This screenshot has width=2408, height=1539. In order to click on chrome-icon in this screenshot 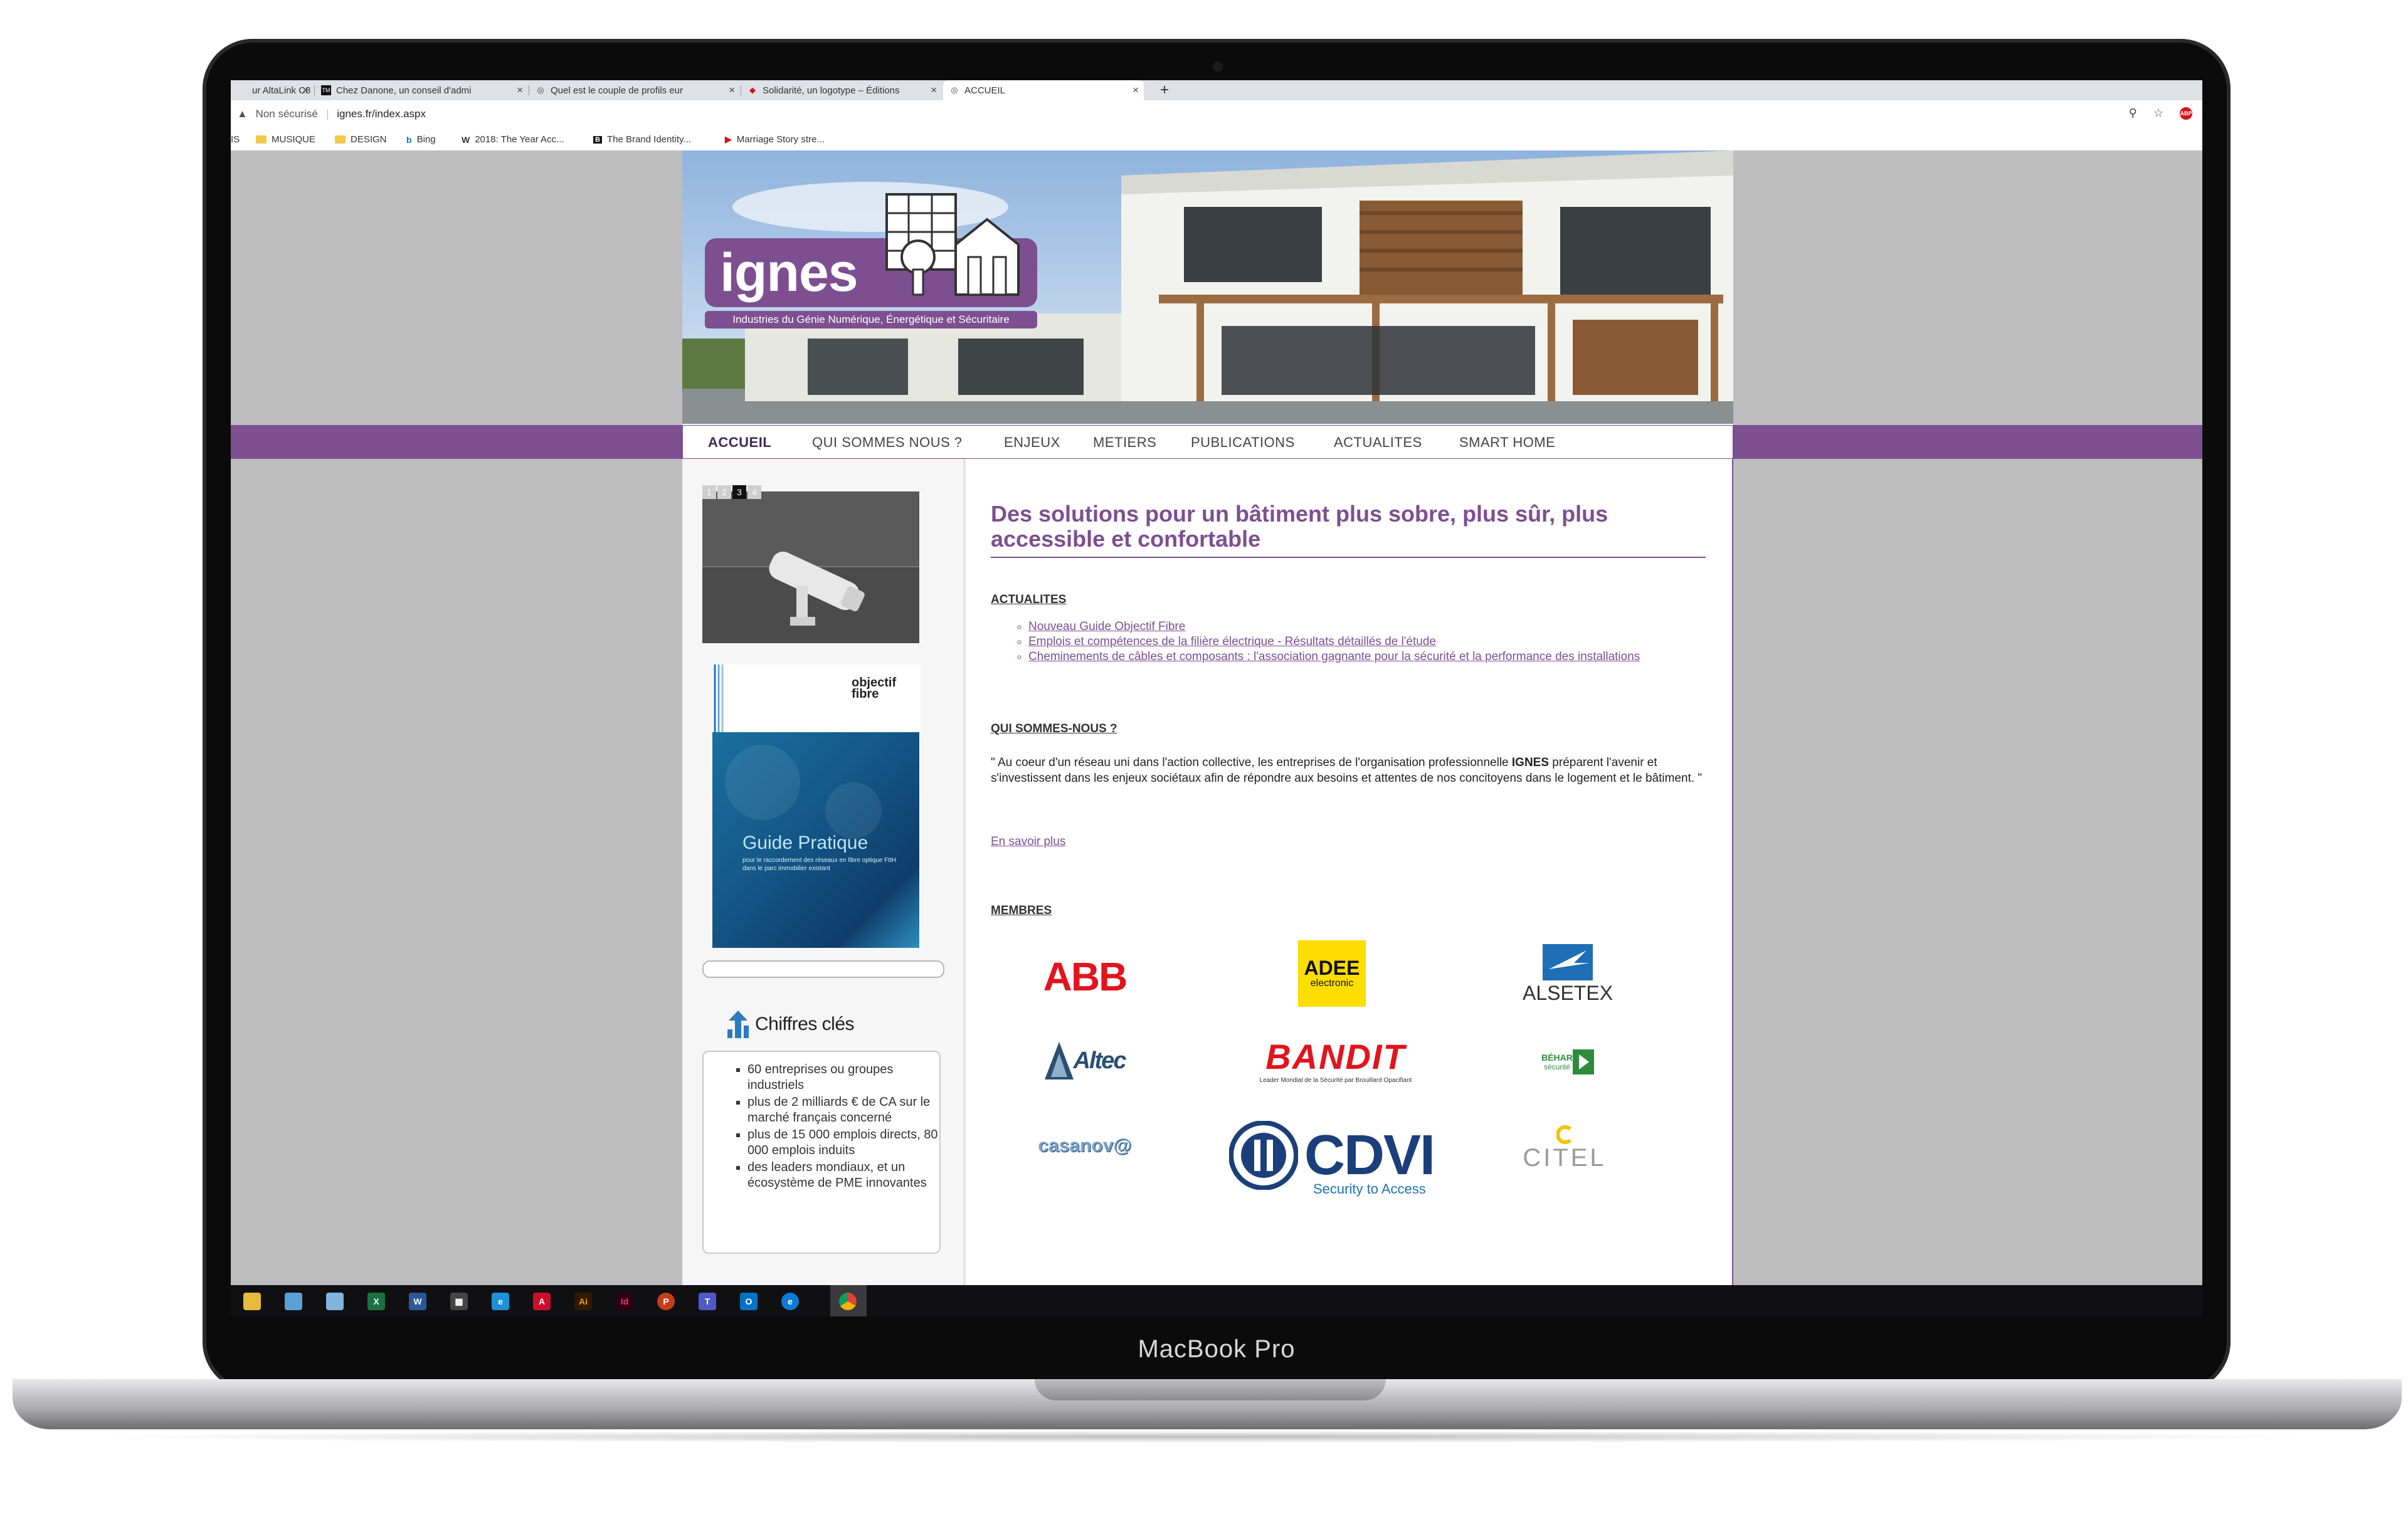, I will do `click(848, 1301)`.